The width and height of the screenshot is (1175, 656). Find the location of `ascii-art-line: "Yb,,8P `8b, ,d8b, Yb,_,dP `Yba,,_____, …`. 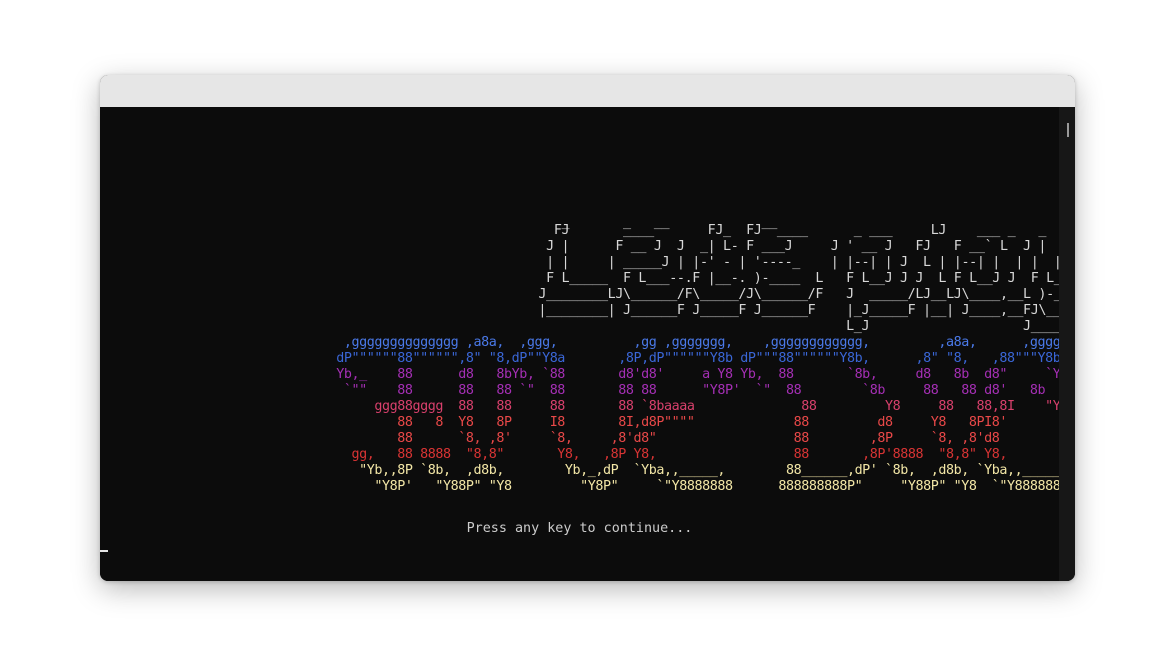

ascii-art-line: "Yb,,8P `8b, ,d8b, Yb,_,dP `Yba,,_____, … is located at coordinates (587, 470).